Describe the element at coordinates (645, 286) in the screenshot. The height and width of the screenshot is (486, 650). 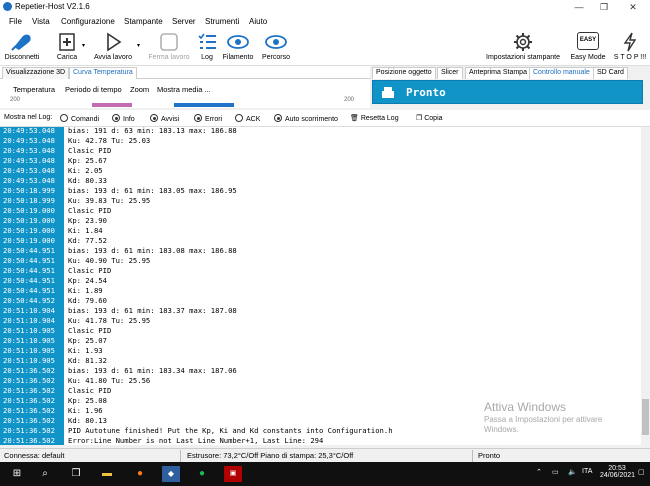
I see `log-scrollbar` at that location.